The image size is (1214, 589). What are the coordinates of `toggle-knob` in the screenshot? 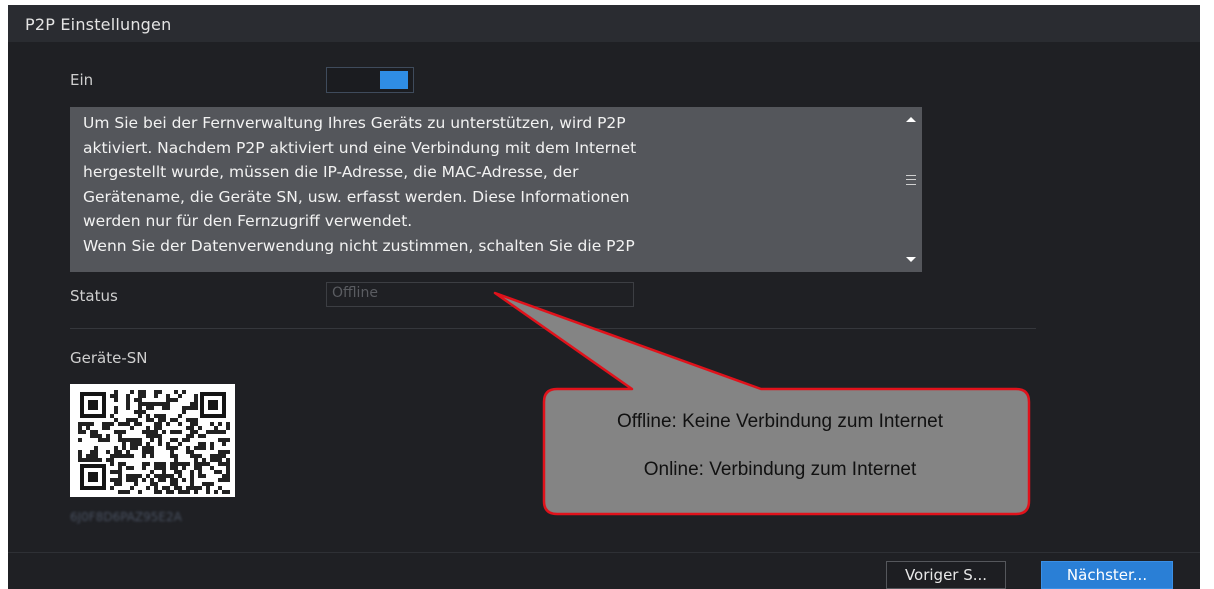 It's located at (394, 80).